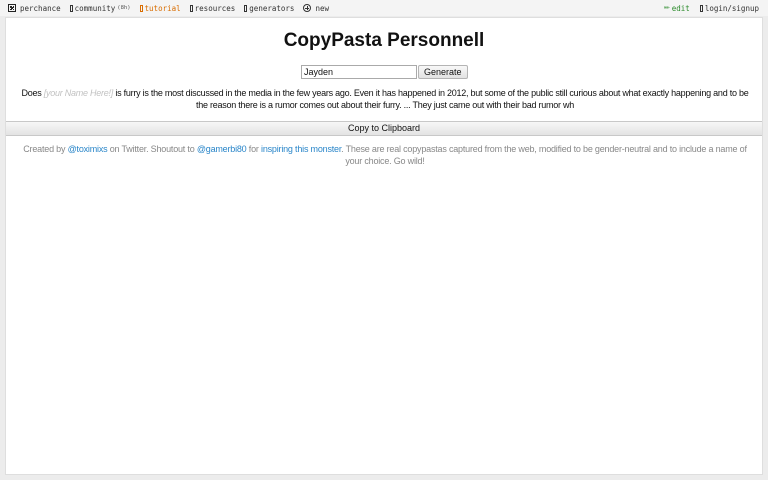  I want to click on pencil-icon: ✏, so click(666, 8).